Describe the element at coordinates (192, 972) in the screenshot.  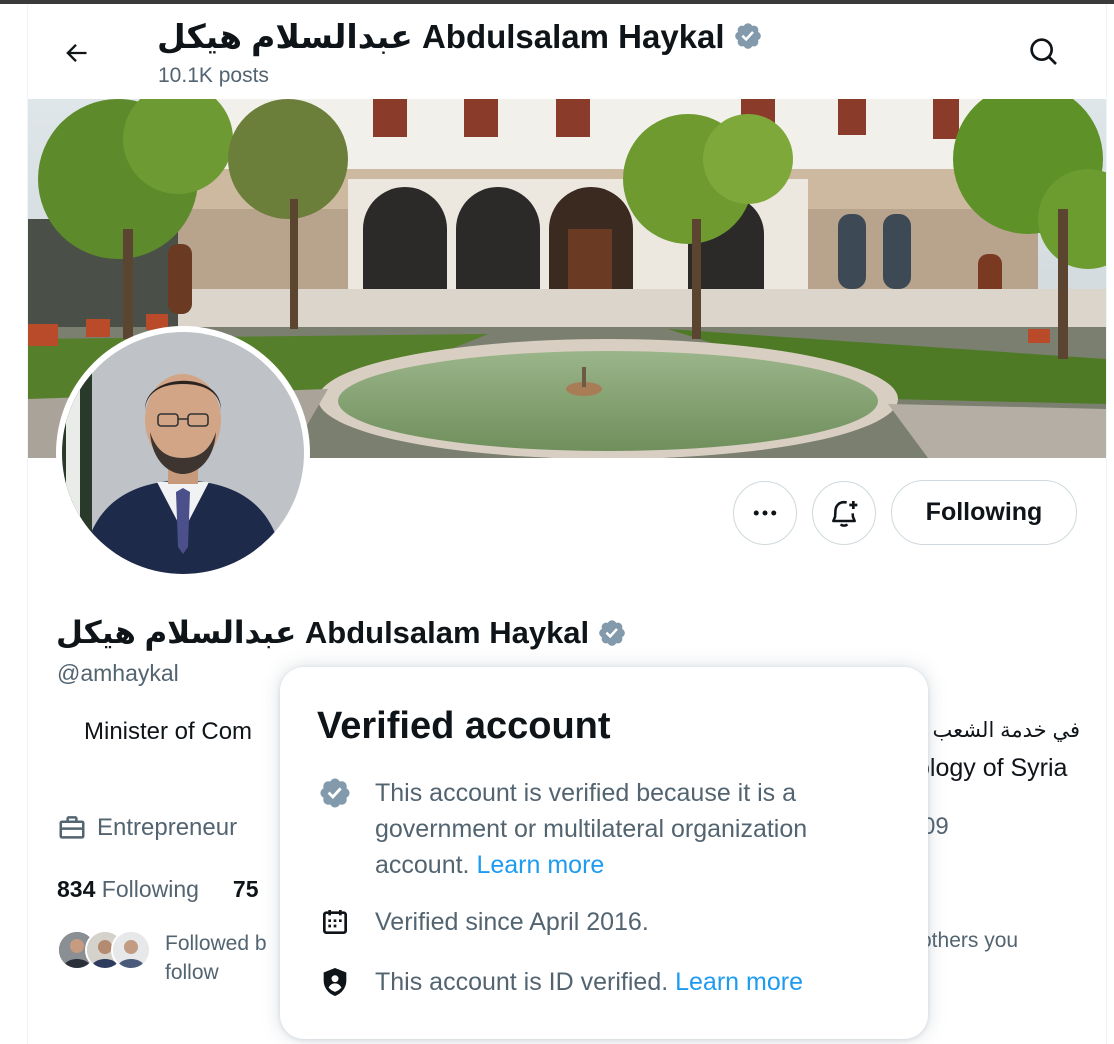
I see `followed-by-line2: follow` at that location.